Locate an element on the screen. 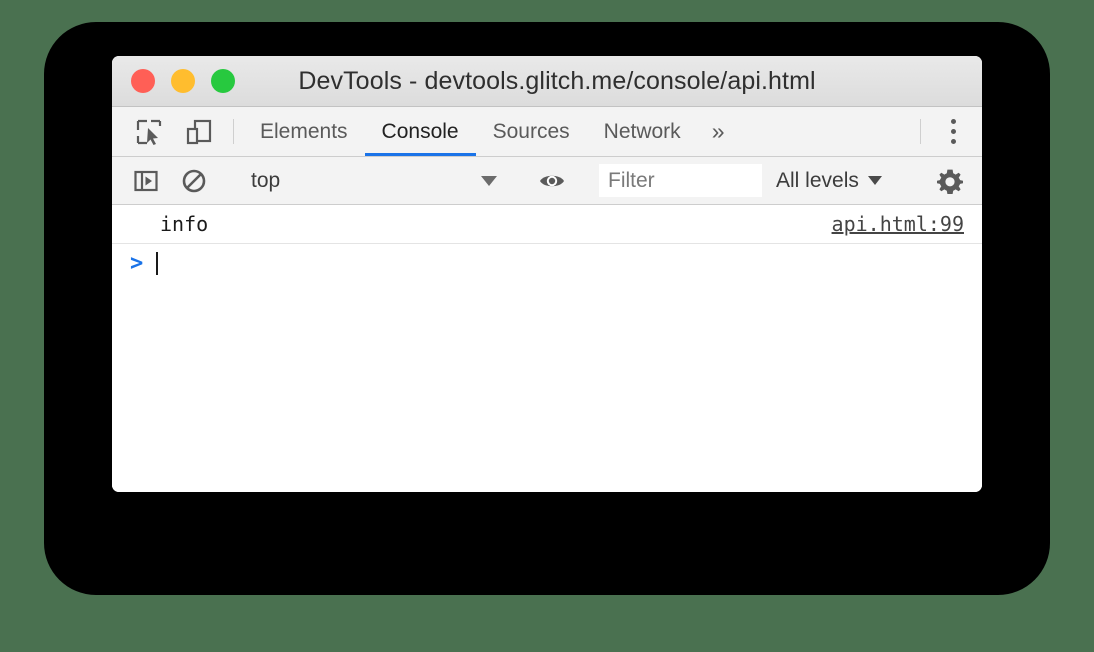 This screenshot has width=1094, height=652. tab-sources: Sources is located at coordinates (531, 131).